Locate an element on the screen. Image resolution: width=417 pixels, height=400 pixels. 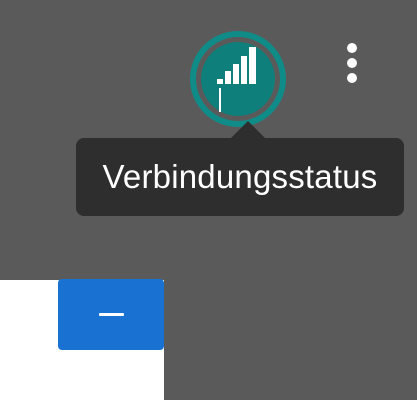
connection-status-button is located at coordinates (238, 79).